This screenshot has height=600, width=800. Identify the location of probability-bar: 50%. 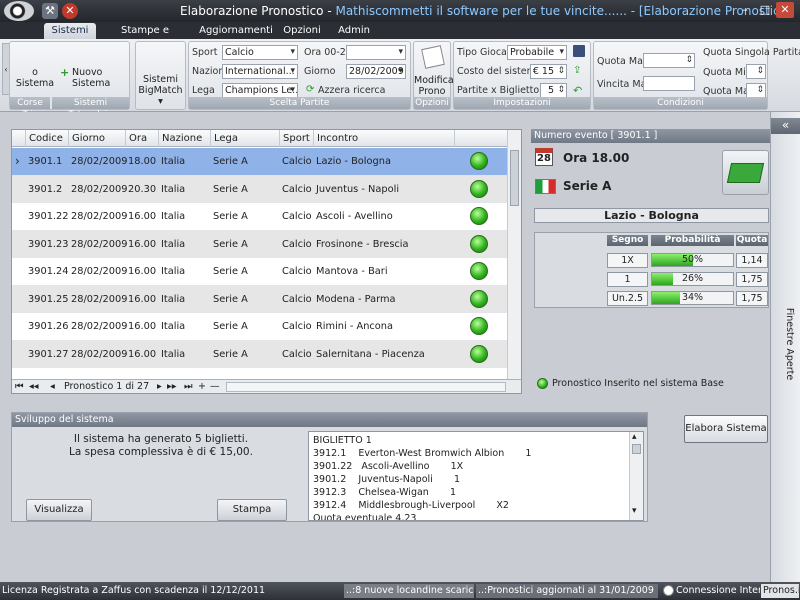
(692, 260).